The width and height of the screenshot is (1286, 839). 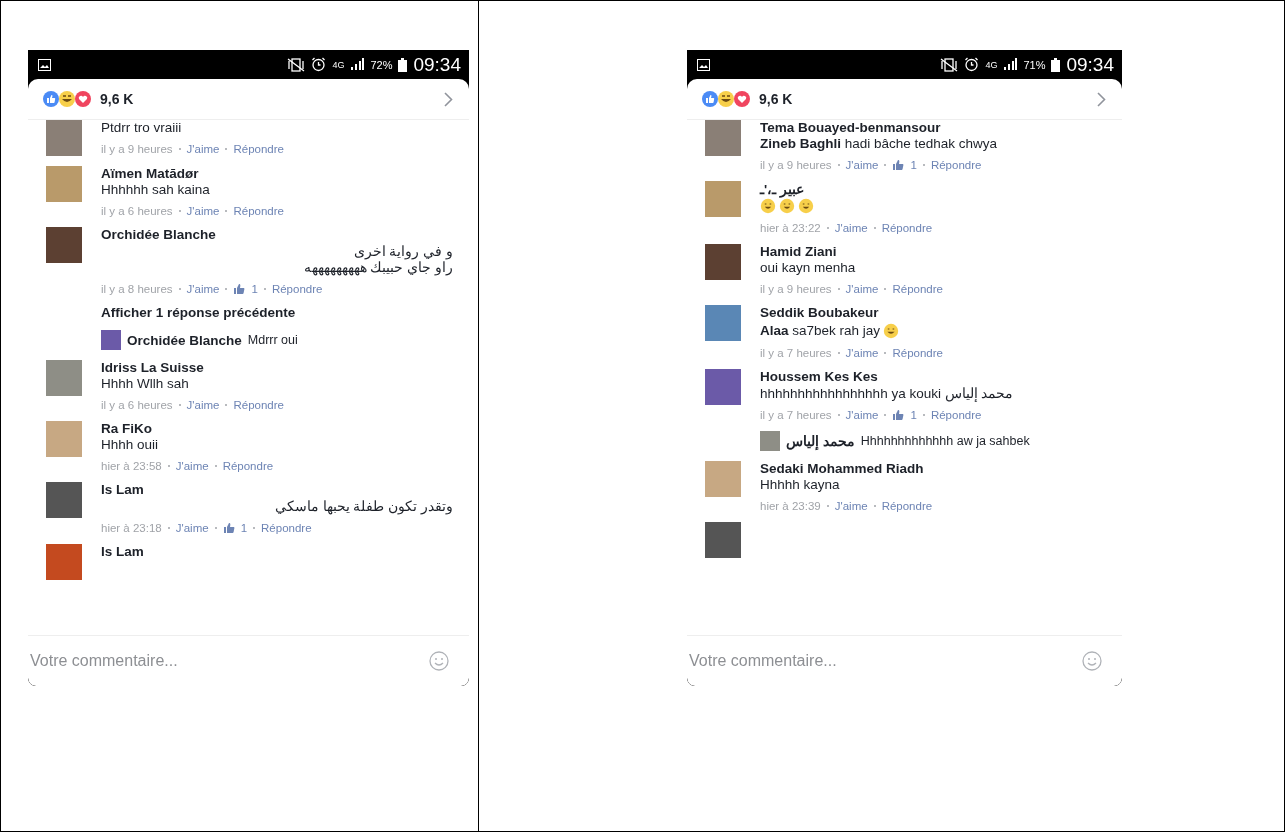 I want to click on comment-text: Hhhhhh sah kaina, so click(x=156, y=189).